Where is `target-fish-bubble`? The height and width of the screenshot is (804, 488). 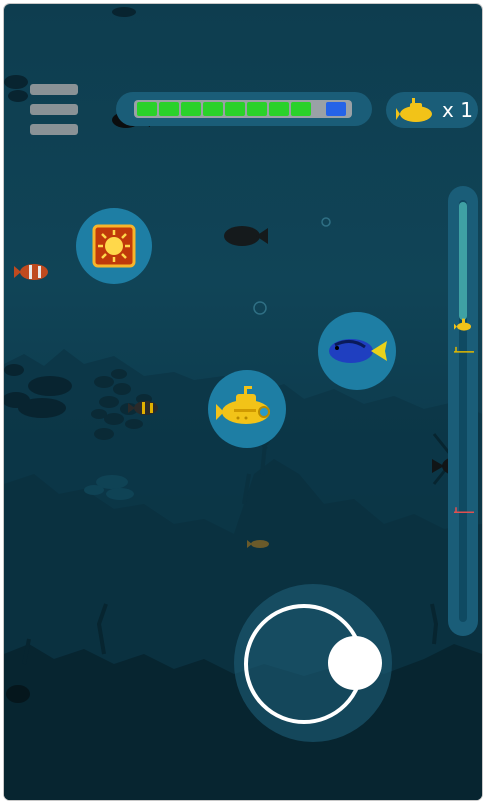 target-fish-bubble is located at coordinates (357, 351).